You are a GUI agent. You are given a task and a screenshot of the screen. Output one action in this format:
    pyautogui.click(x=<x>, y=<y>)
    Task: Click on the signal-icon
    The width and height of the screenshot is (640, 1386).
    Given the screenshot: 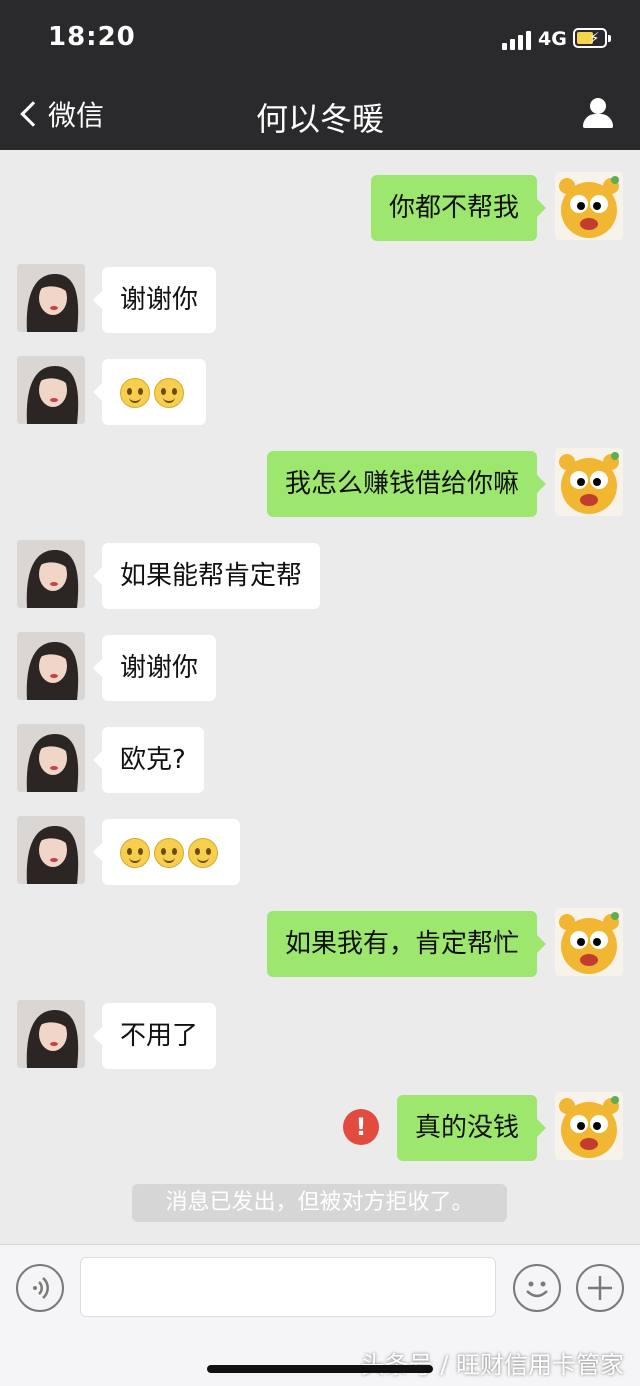 What is the action you would take?
    pyautogui.click(x=517, y=40)
    